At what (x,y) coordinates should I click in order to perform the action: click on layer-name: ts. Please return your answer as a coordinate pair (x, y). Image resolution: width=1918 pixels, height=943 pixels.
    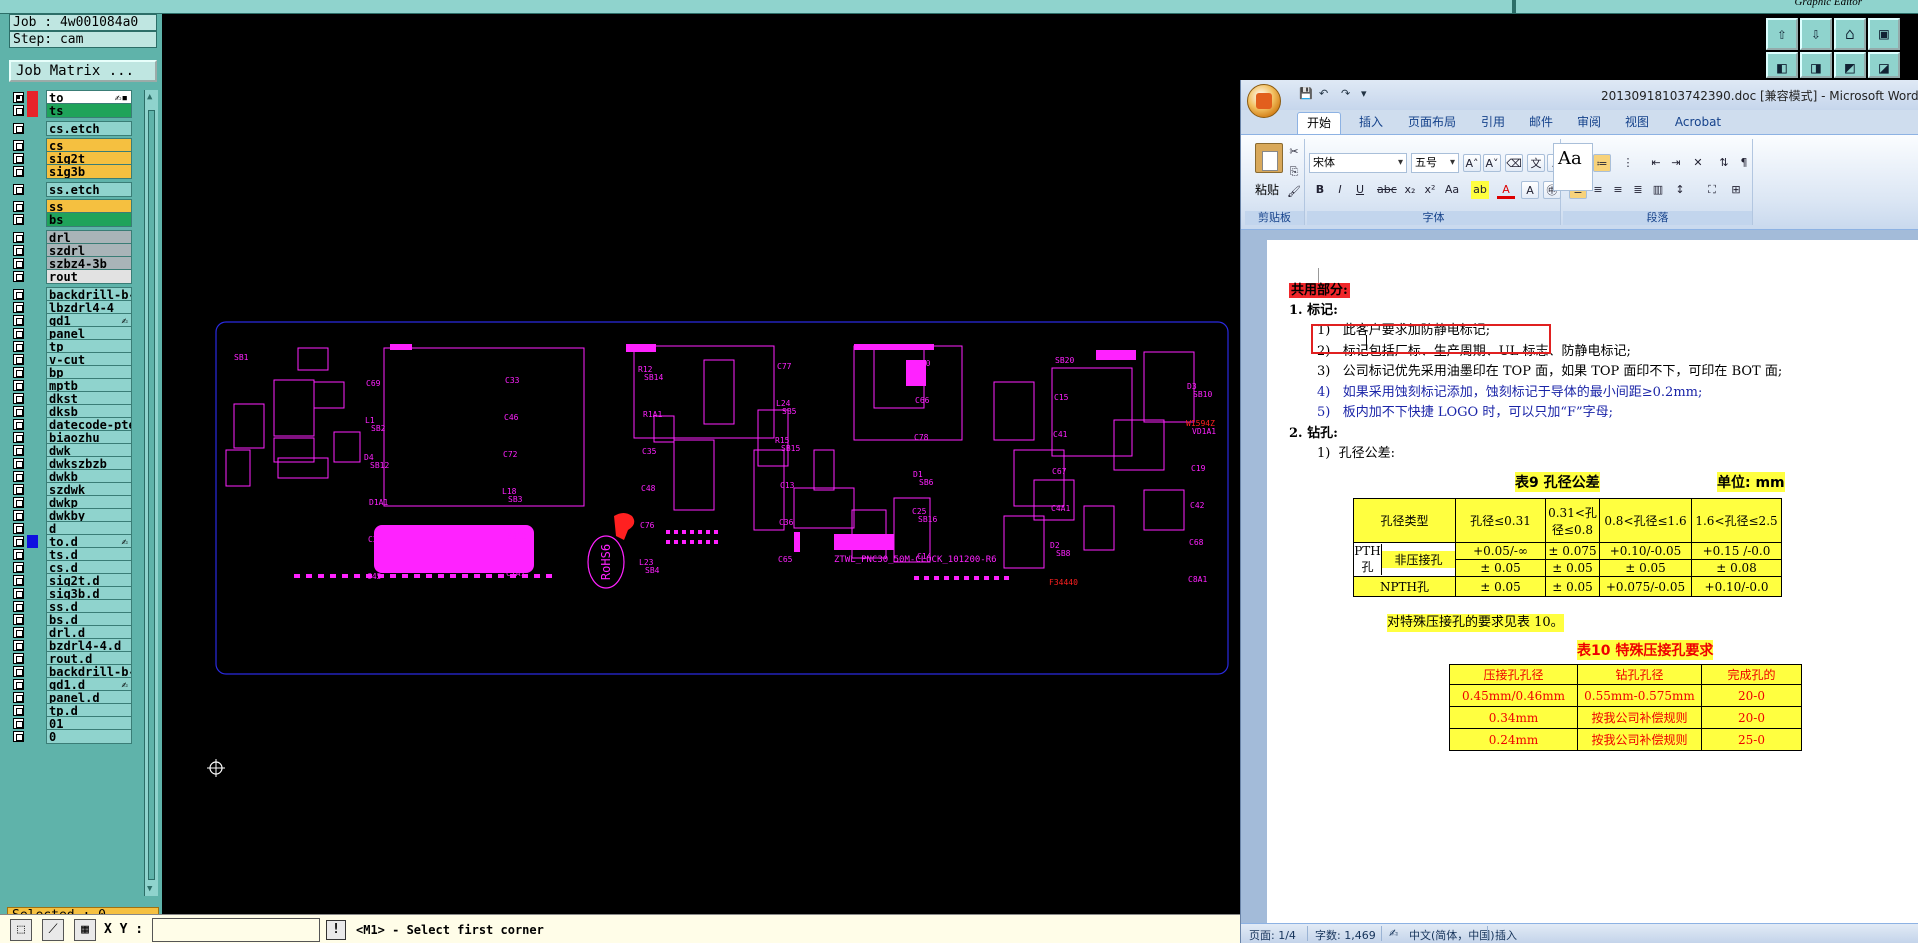
    Looking at the image, I should click on (89, 110).